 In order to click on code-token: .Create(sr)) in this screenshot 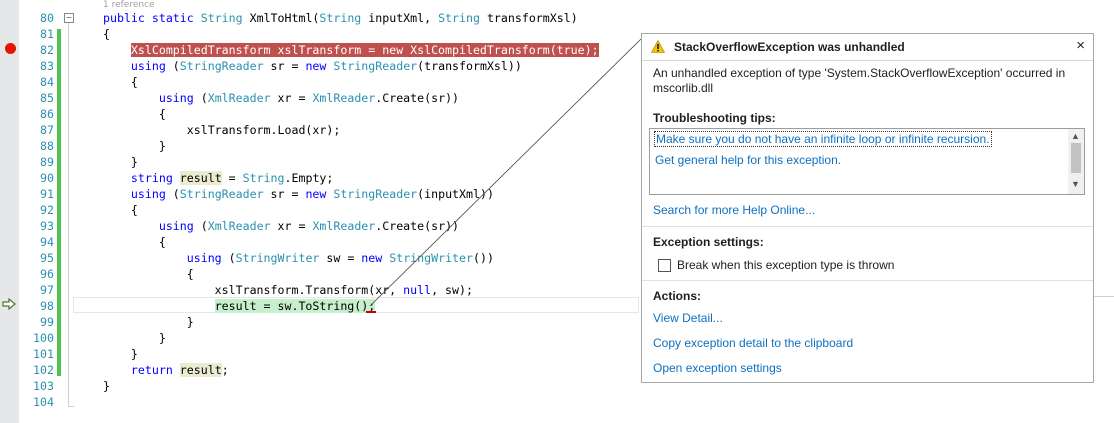, I will do `click(417, 226)`.